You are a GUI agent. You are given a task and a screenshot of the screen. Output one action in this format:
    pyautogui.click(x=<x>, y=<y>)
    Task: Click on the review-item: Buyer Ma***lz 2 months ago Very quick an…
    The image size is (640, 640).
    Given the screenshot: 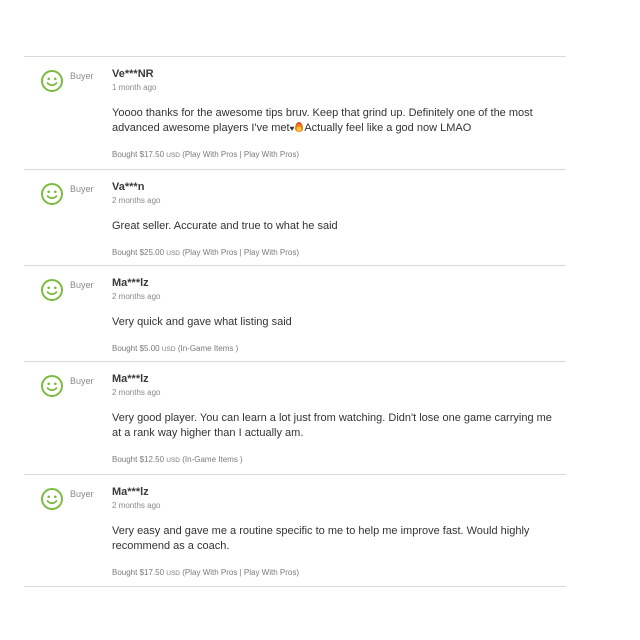 What is the action you would take?
    pyautogui.click(x=295, y=314)
    